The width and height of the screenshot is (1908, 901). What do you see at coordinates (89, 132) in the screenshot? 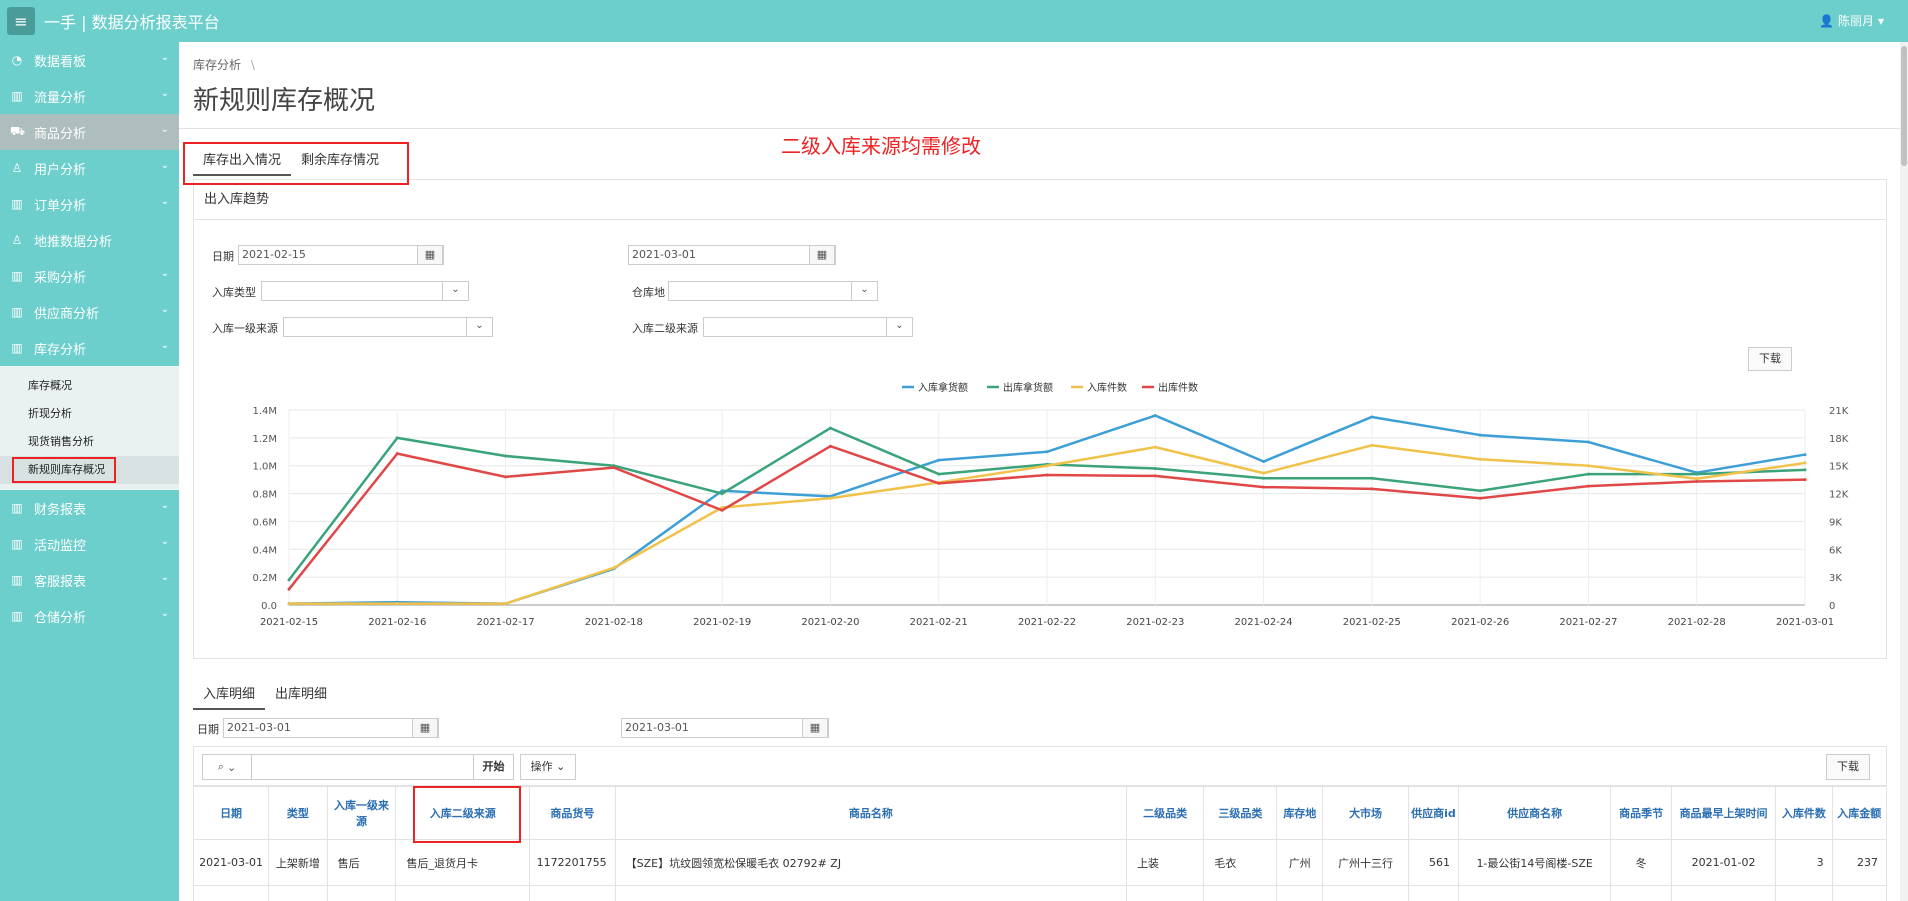
I see `sidebar-item-product: ⛟ 商品分析 ⌄` at bounding box center [89, 132].